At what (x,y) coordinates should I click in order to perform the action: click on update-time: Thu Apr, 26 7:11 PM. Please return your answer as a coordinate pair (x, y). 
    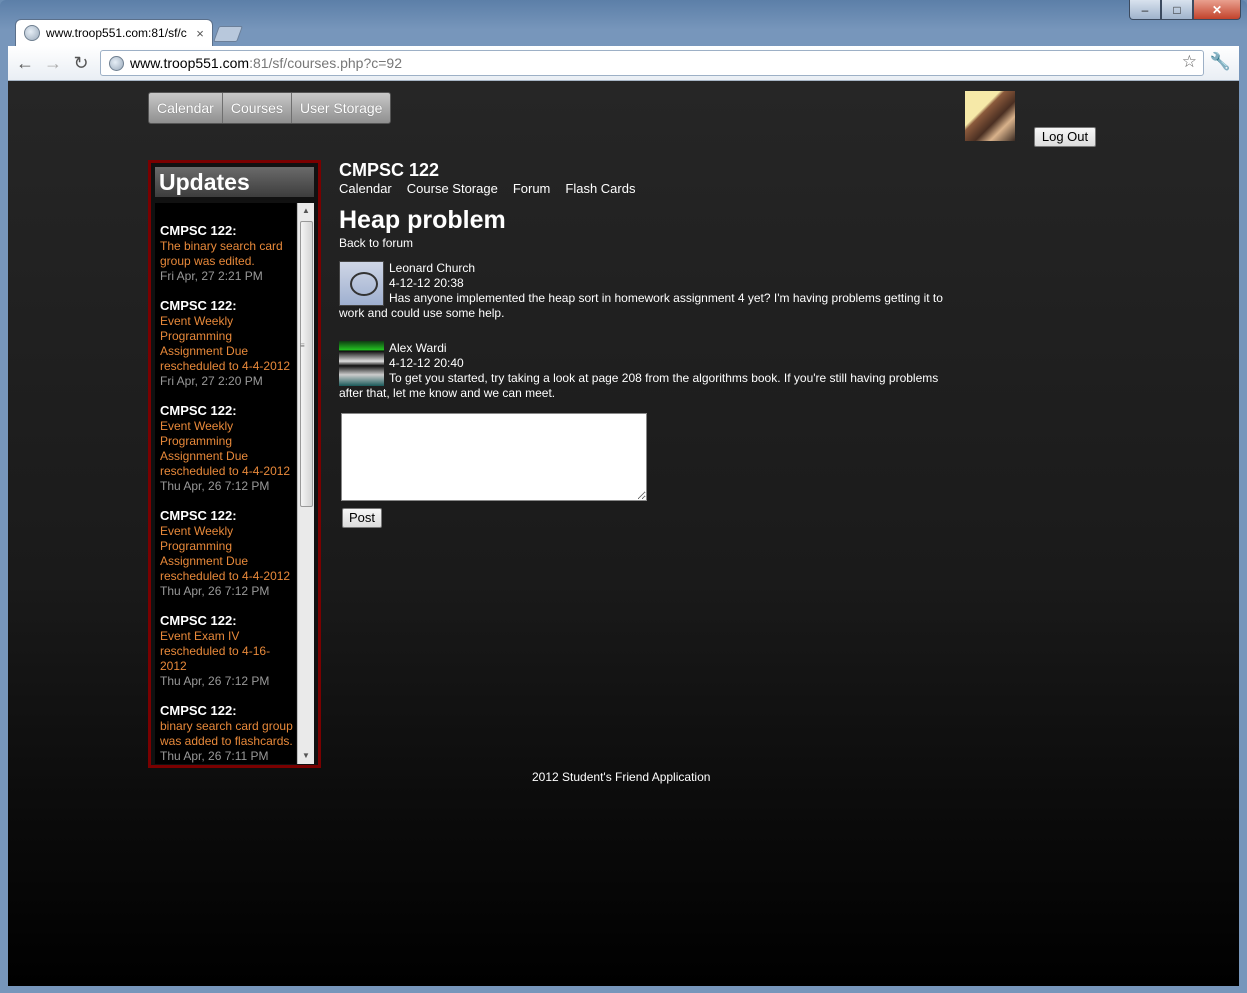
    Looking at the image, I should click on (214, 756).